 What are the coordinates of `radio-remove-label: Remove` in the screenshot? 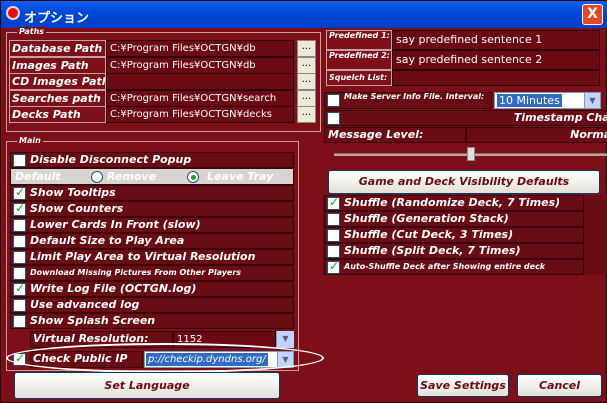 It's located at (132, 176).